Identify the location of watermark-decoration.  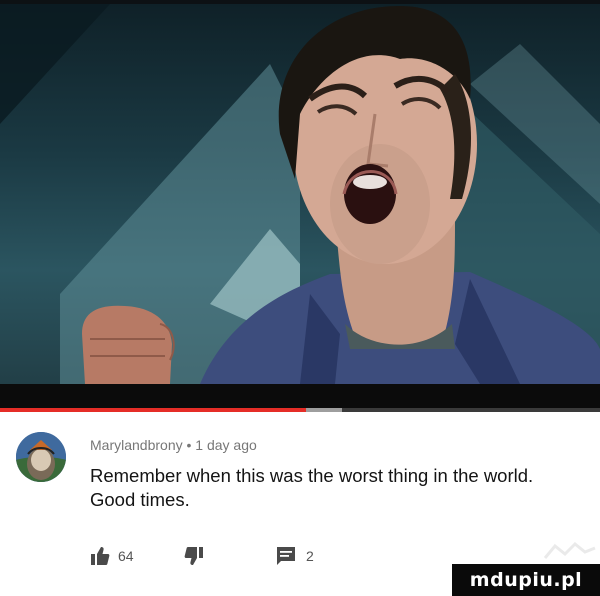
(569, 550).